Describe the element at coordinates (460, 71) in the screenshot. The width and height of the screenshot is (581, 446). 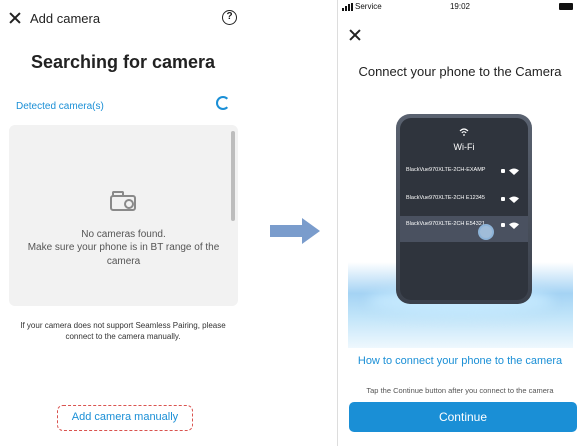
I see `connect-heading: Connect your phone to the Camera` at that location.